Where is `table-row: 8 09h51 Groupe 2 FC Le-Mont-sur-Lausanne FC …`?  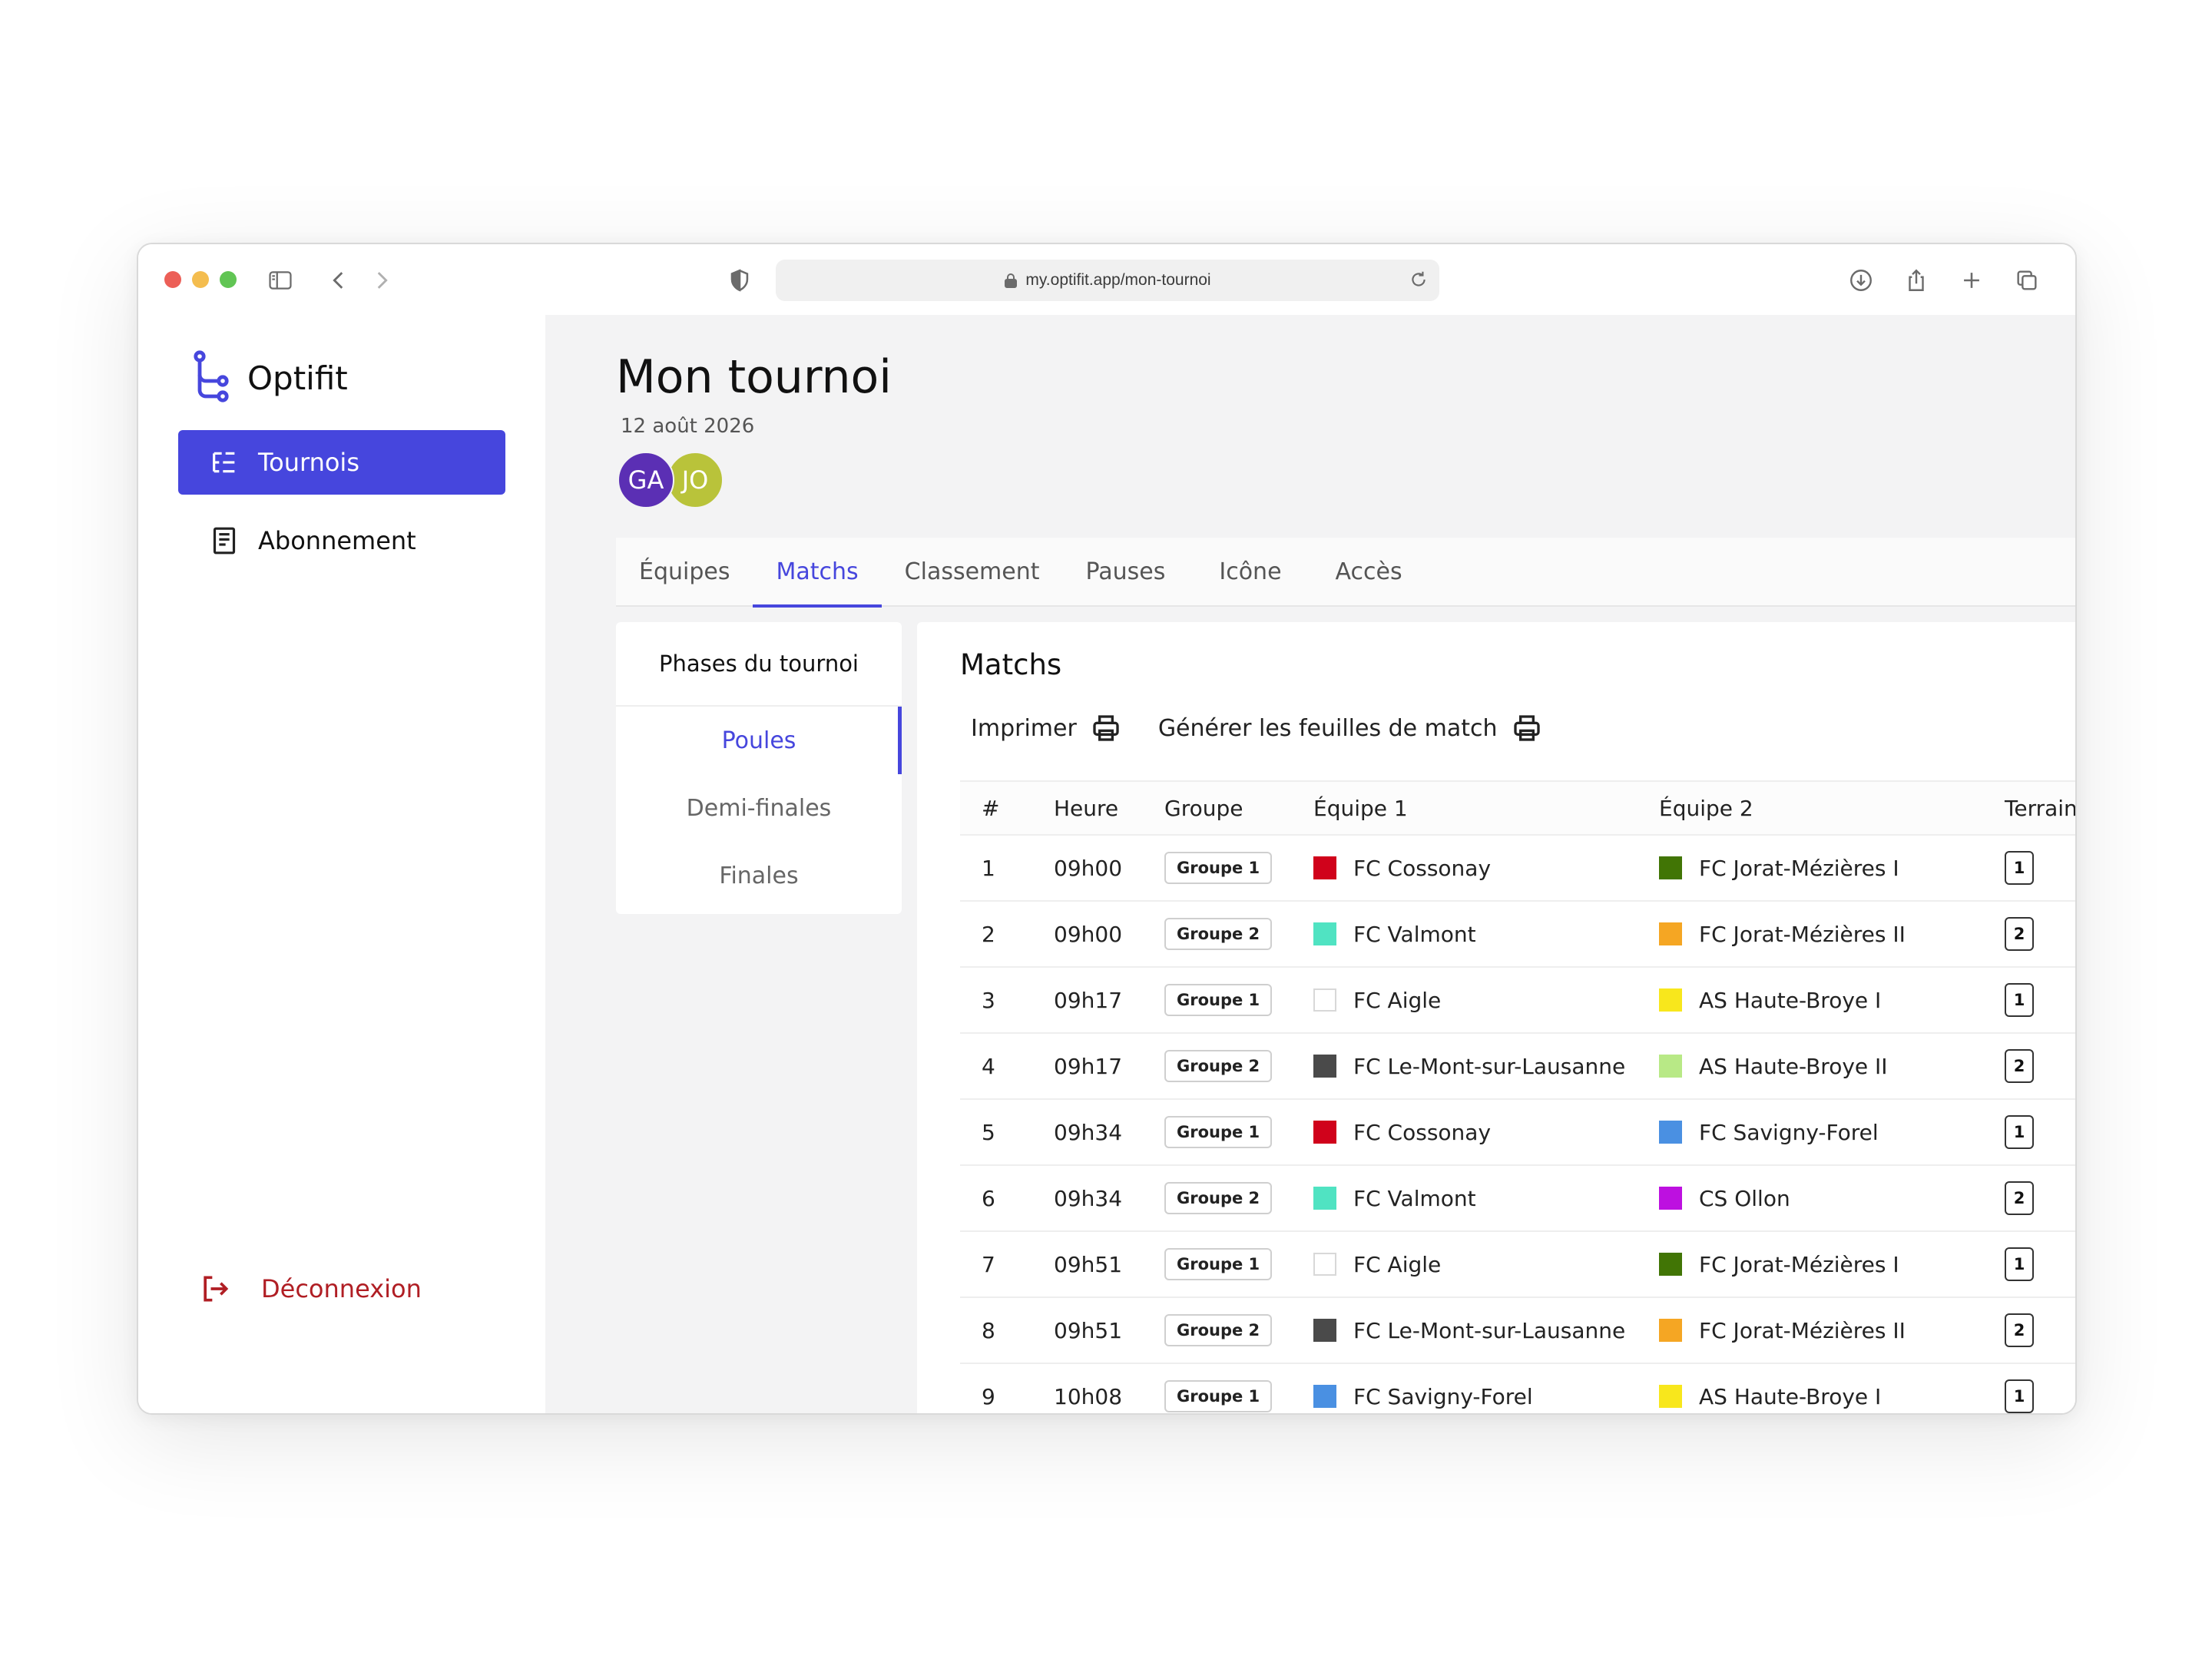
table-row: 8 09h51 Groupe 2 FC Le-Mont-sur-Lausanne FC … is located at coordinates (1517, 1331).